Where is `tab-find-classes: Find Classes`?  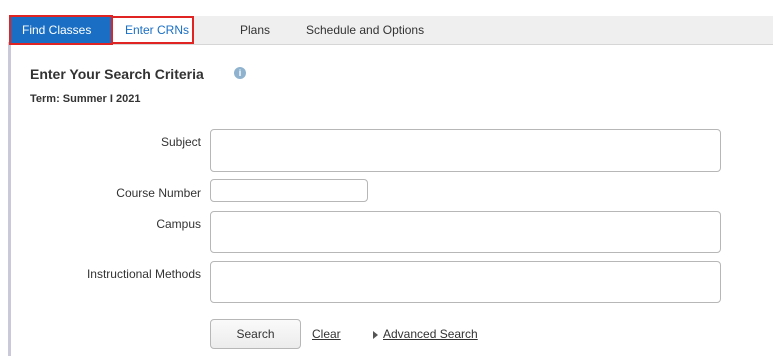
tab-find-classes: Find Classes is located at coordinates (61, 30).